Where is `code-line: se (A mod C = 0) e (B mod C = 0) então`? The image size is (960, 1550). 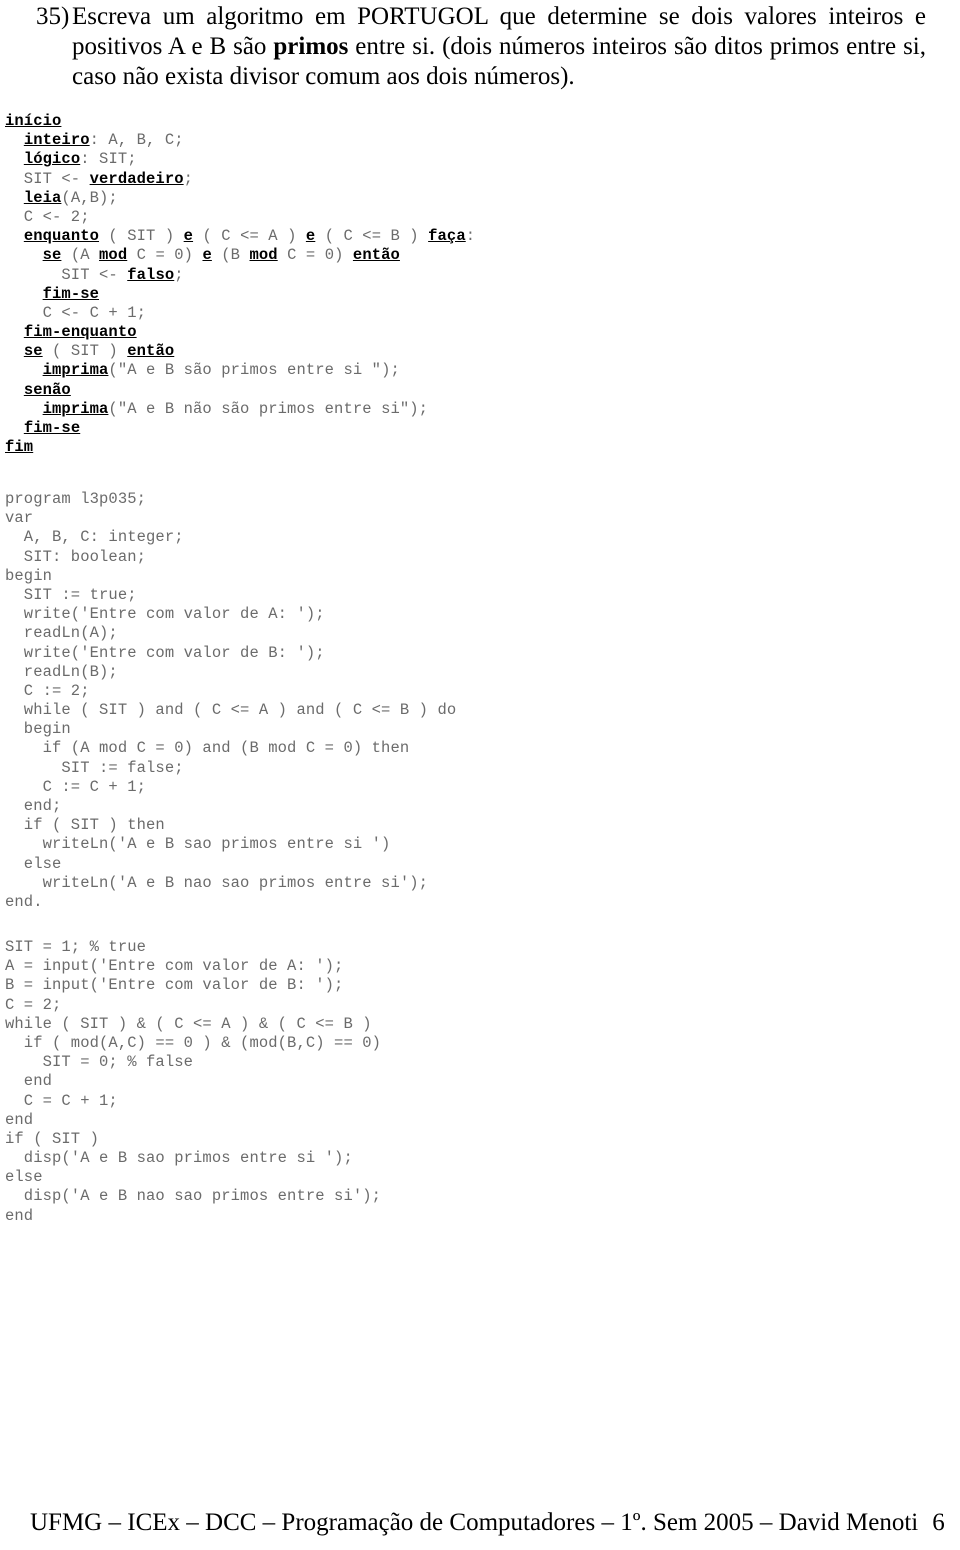 code-line: se (A mod C = 0) e (B mod C = 0) então is located at coordinates (240, 255).